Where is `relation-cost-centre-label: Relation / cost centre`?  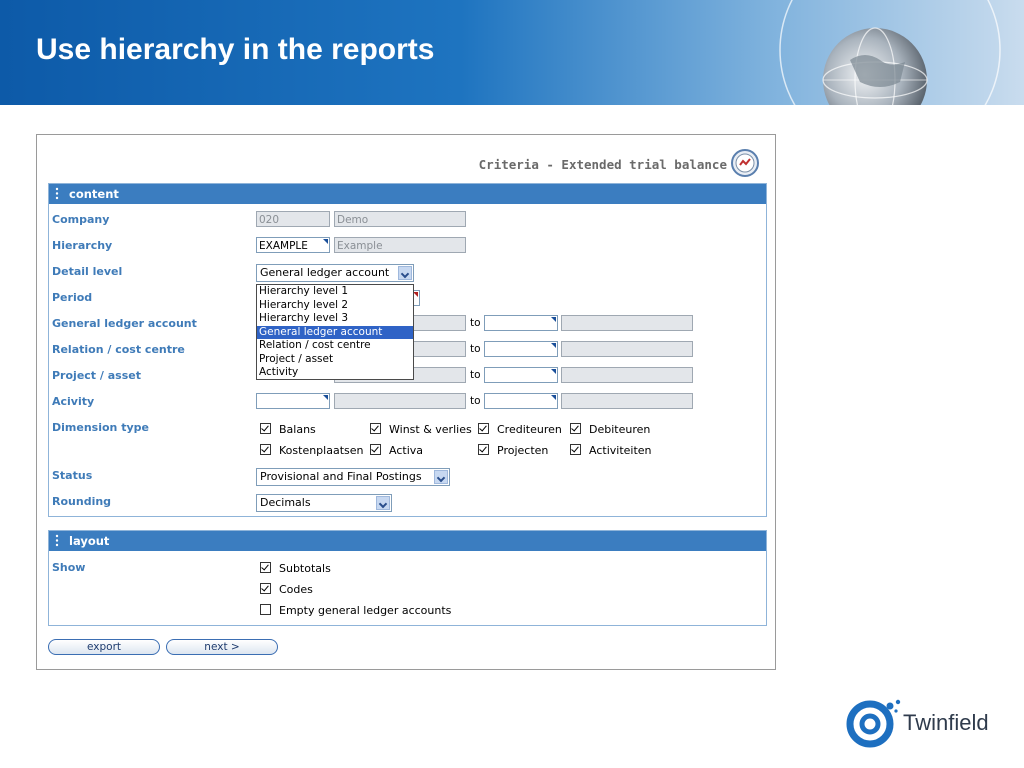
relation-cost-centre-label: Relation / cost centre is located at coordinates (118, 349).